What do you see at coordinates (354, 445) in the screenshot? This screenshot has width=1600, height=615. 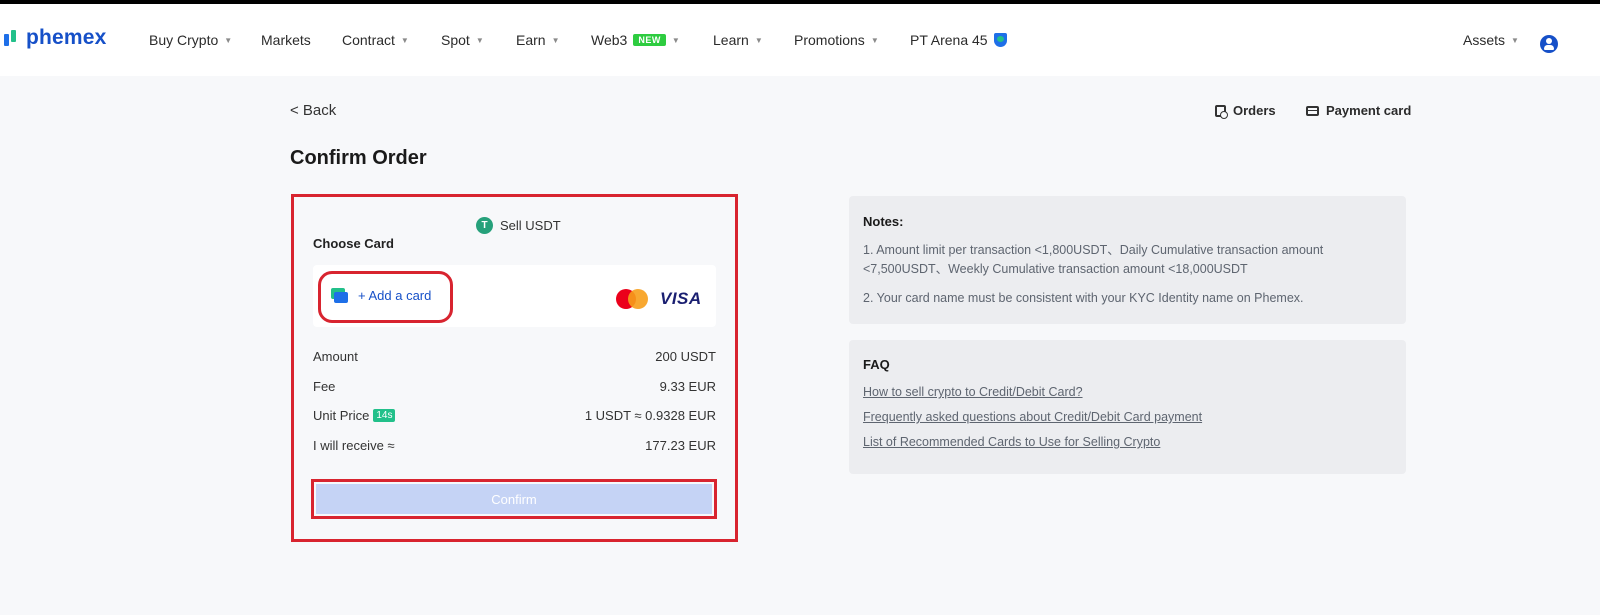 I see `receive-label: I will receive ≈` at bounding box center [354, 445].